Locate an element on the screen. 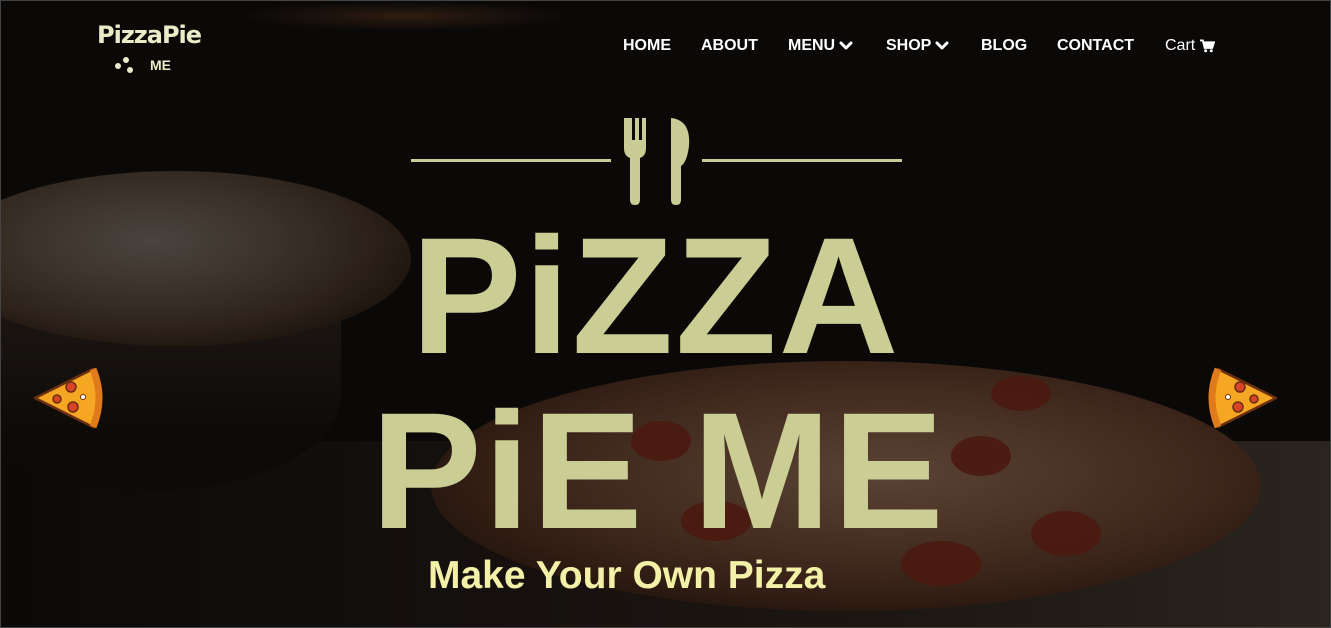  nav-blog: BLOG is located at coordinates (1004, 46).